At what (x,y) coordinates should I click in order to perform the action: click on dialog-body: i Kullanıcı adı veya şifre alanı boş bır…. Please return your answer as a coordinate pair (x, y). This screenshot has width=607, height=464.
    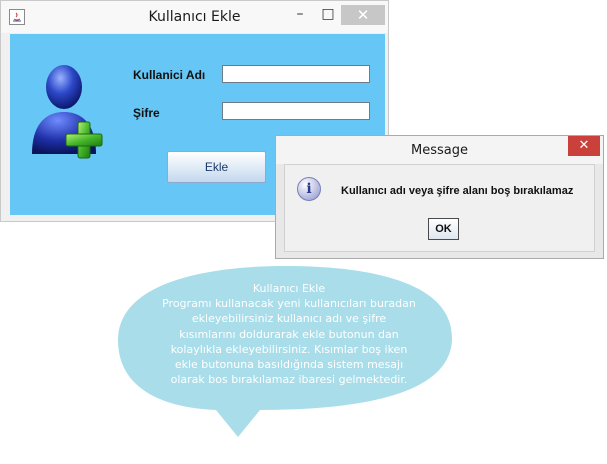
    Looking at the image, I should click on (439, 208).